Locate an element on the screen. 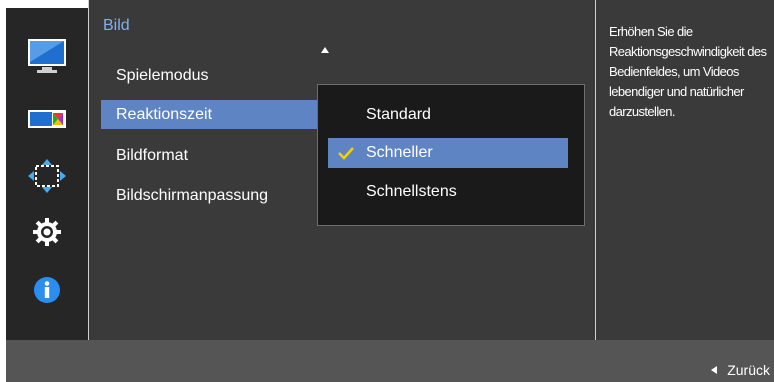 The image size is (774, 382). option-fastest: Schnellstens is located at coordinates (448, 192).